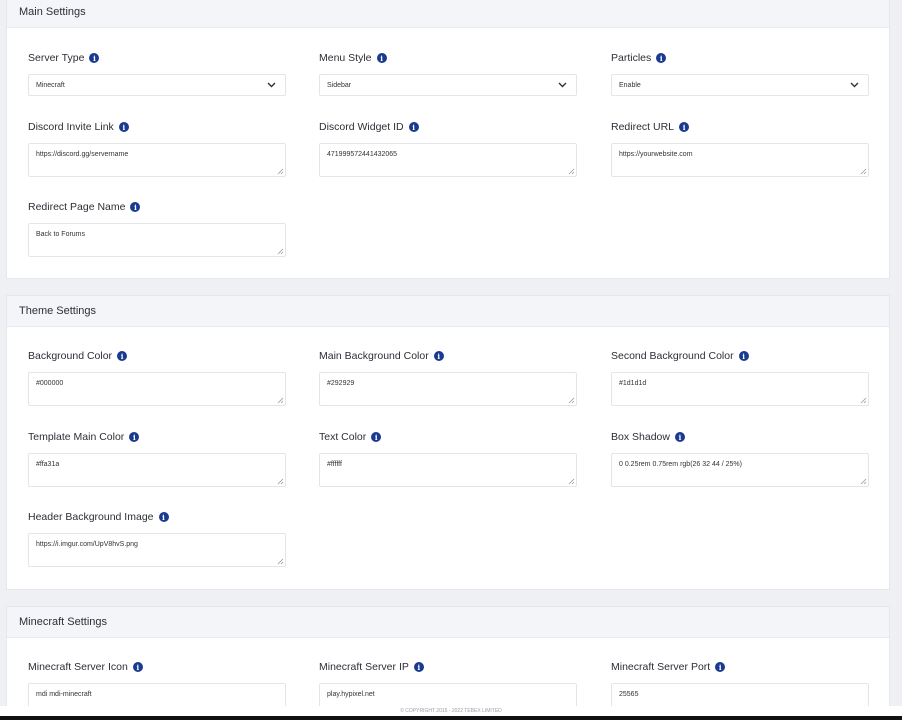  What do you see at coordinates (362, 154) in the screenshot?
I see `input-value: 471999572441432065` at bounding box center [362, 154].